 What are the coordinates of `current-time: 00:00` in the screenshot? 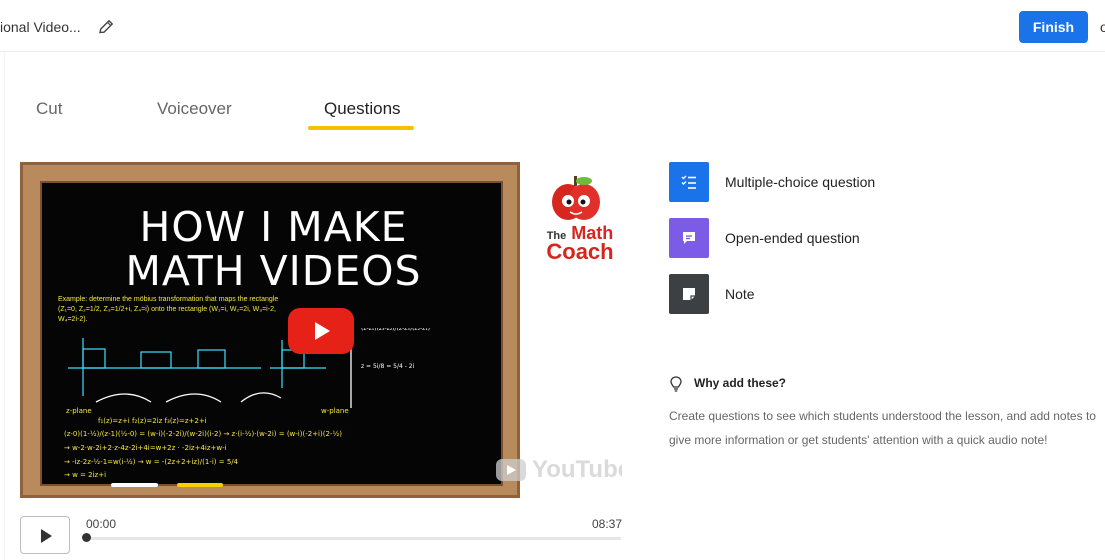 It's located at (101, 524).